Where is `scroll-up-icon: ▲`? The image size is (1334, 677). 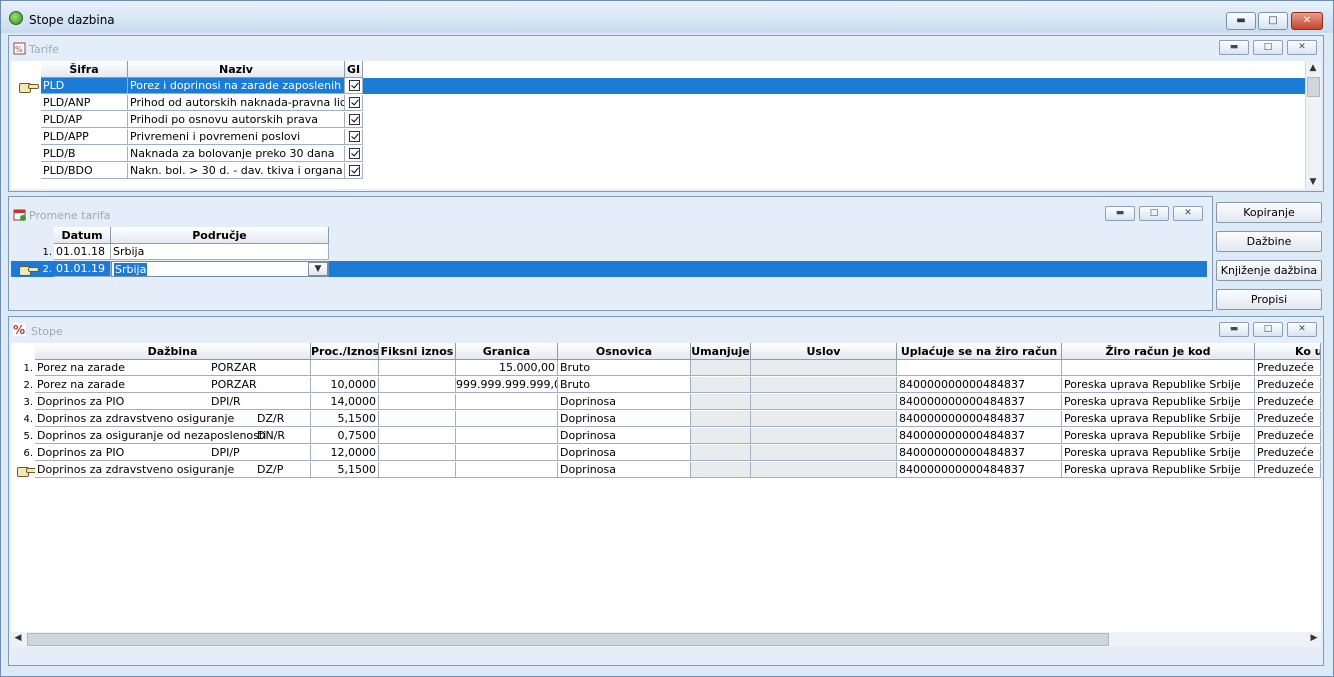
scroll-up-icon: ▲ is located at coordinates (1313, 68).